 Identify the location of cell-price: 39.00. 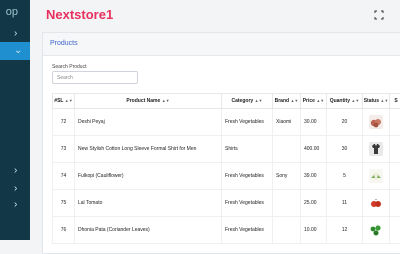
(314, 176).